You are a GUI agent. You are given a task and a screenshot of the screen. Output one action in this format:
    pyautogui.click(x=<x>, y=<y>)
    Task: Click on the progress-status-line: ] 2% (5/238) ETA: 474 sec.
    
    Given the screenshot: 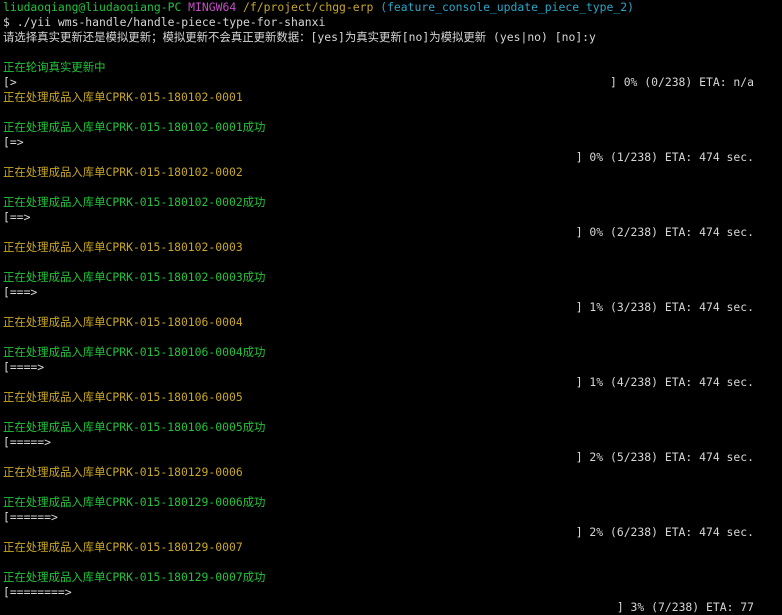 What is the action you would take?
    pyautogui.click(x=391, y=457)
    